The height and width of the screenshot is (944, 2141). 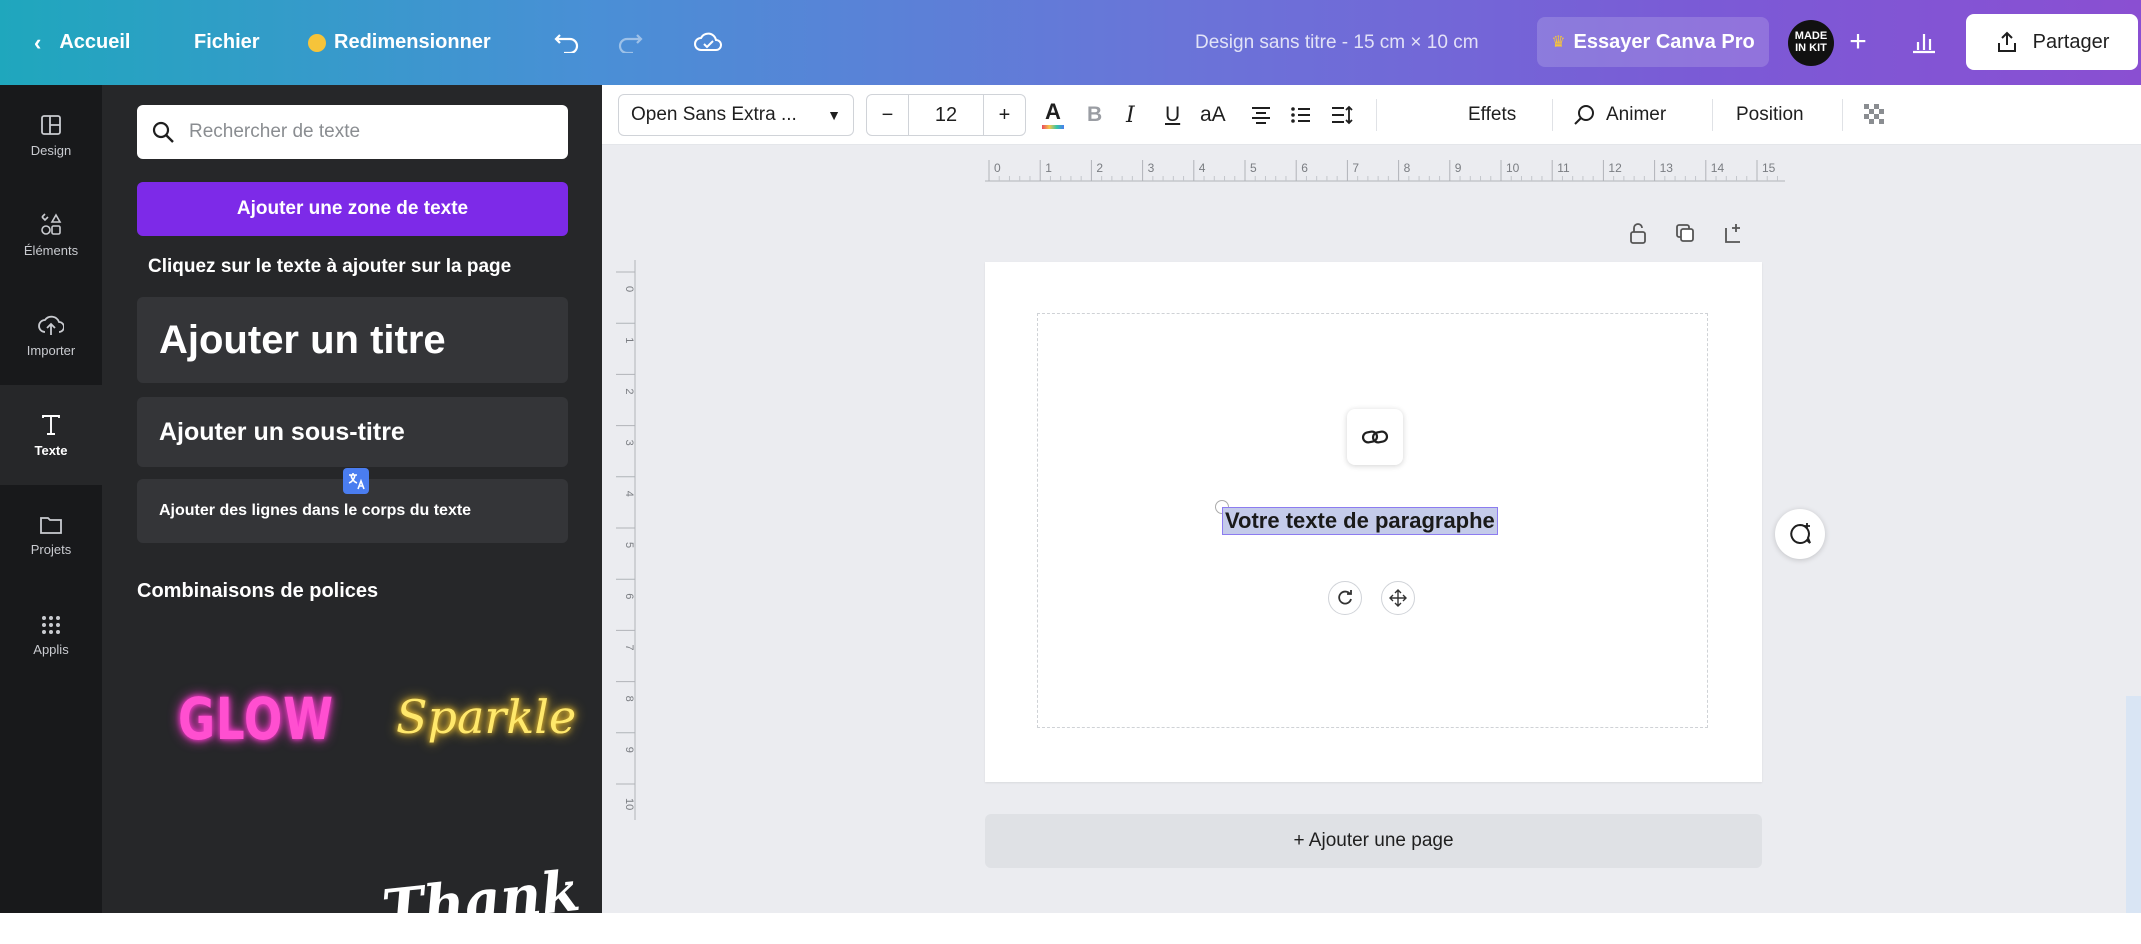 I want to click on insights-button, so click(x=1924, y=42).